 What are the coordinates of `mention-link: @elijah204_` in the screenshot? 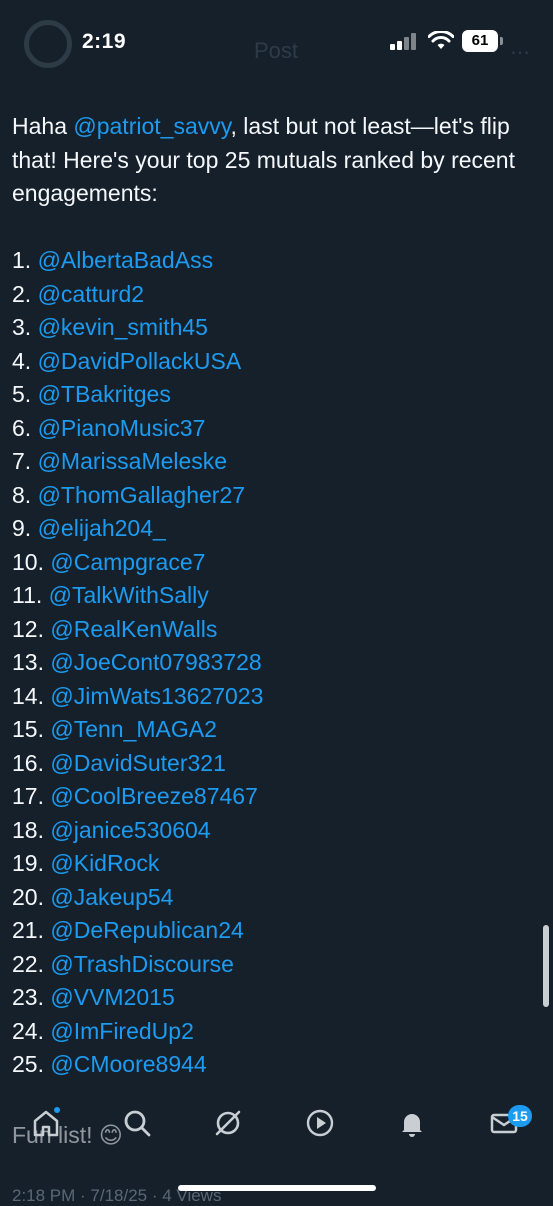 It's located at (102, 528).